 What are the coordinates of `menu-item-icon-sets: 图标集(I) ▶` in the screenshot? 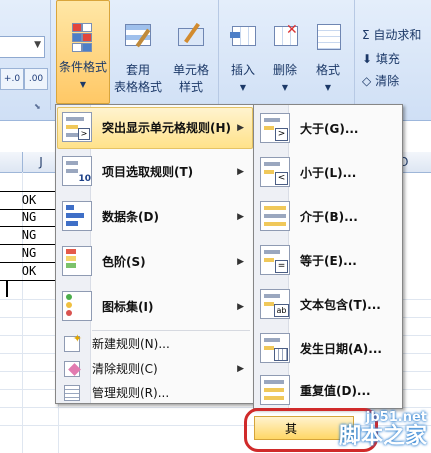 It's located at (155, 307).